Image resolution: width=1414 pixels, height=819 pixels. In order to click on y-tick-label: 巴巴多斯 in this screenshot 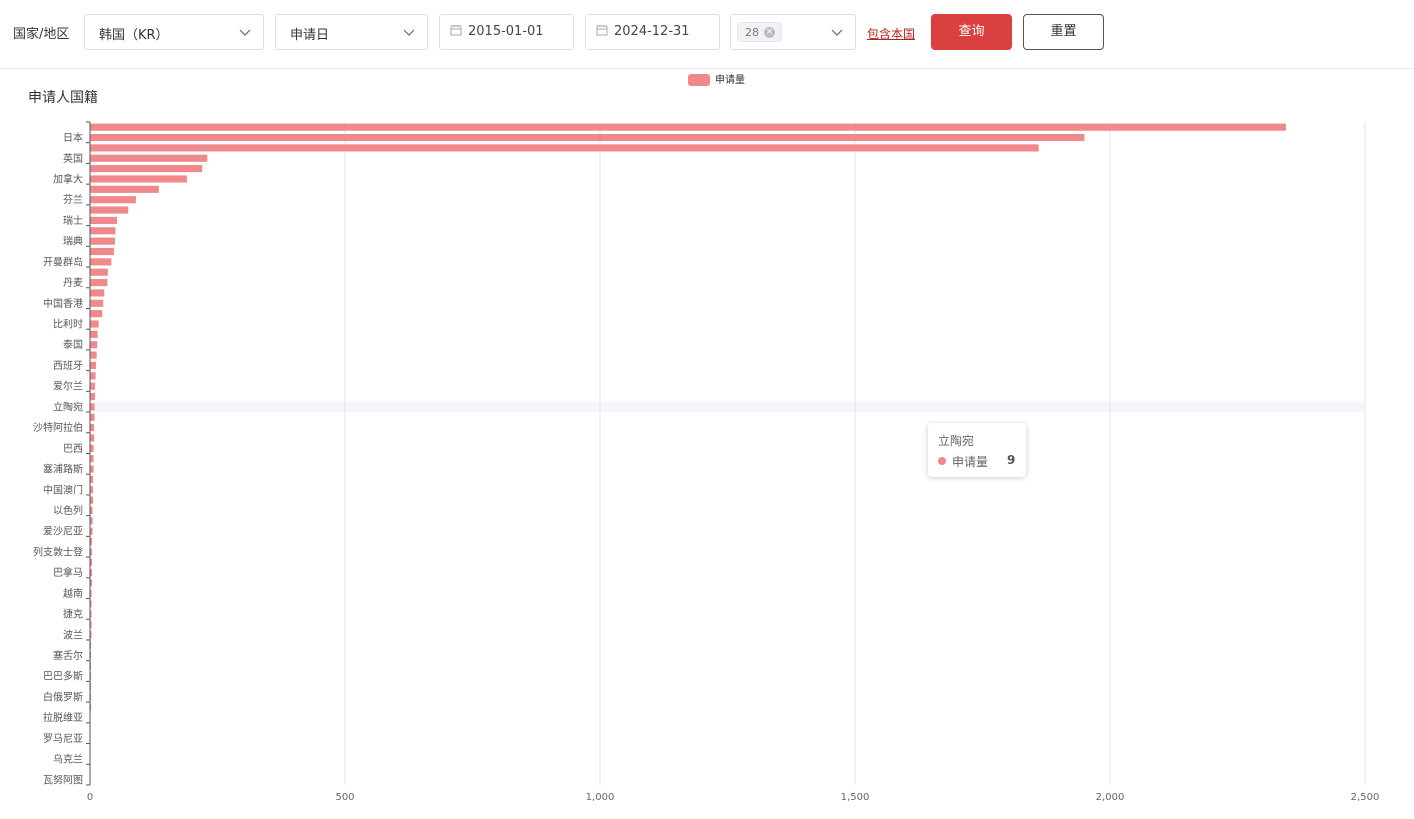, I will do `click(63, 676)`.